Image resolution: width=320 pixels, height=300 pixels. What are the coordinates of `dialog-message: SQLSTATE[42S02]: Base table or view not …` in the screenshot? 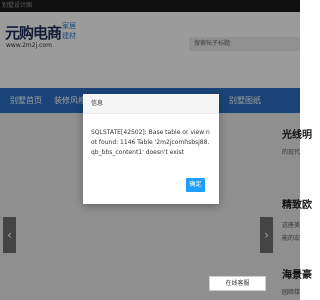 It's located at (150, 142).